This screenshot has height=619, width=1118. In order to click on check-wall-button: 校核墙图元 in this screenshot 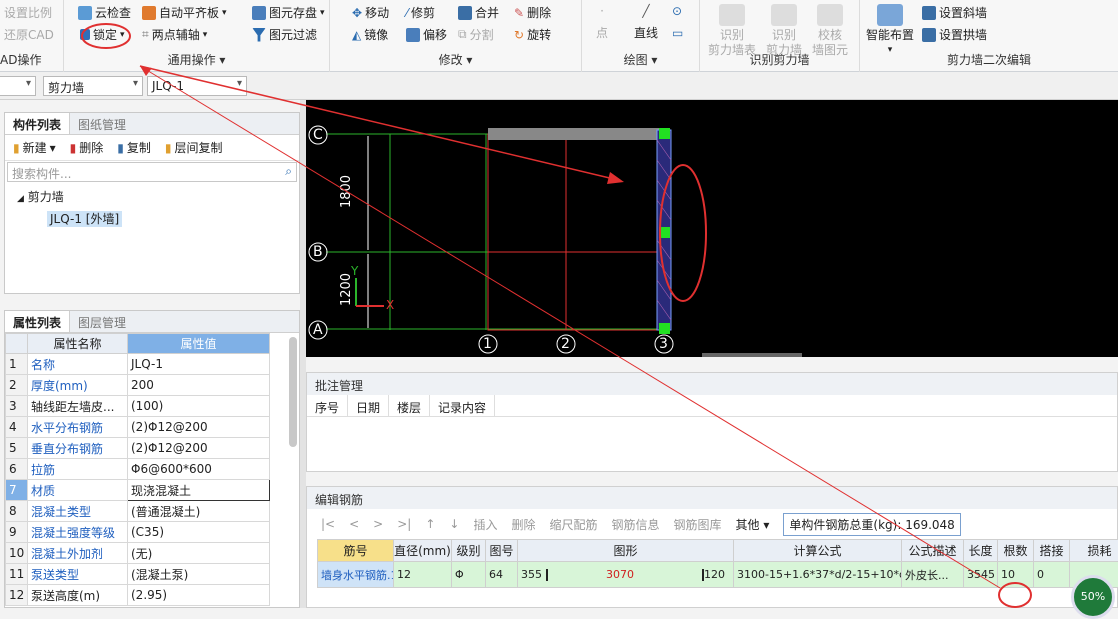, I will do `click(830, 31)`.